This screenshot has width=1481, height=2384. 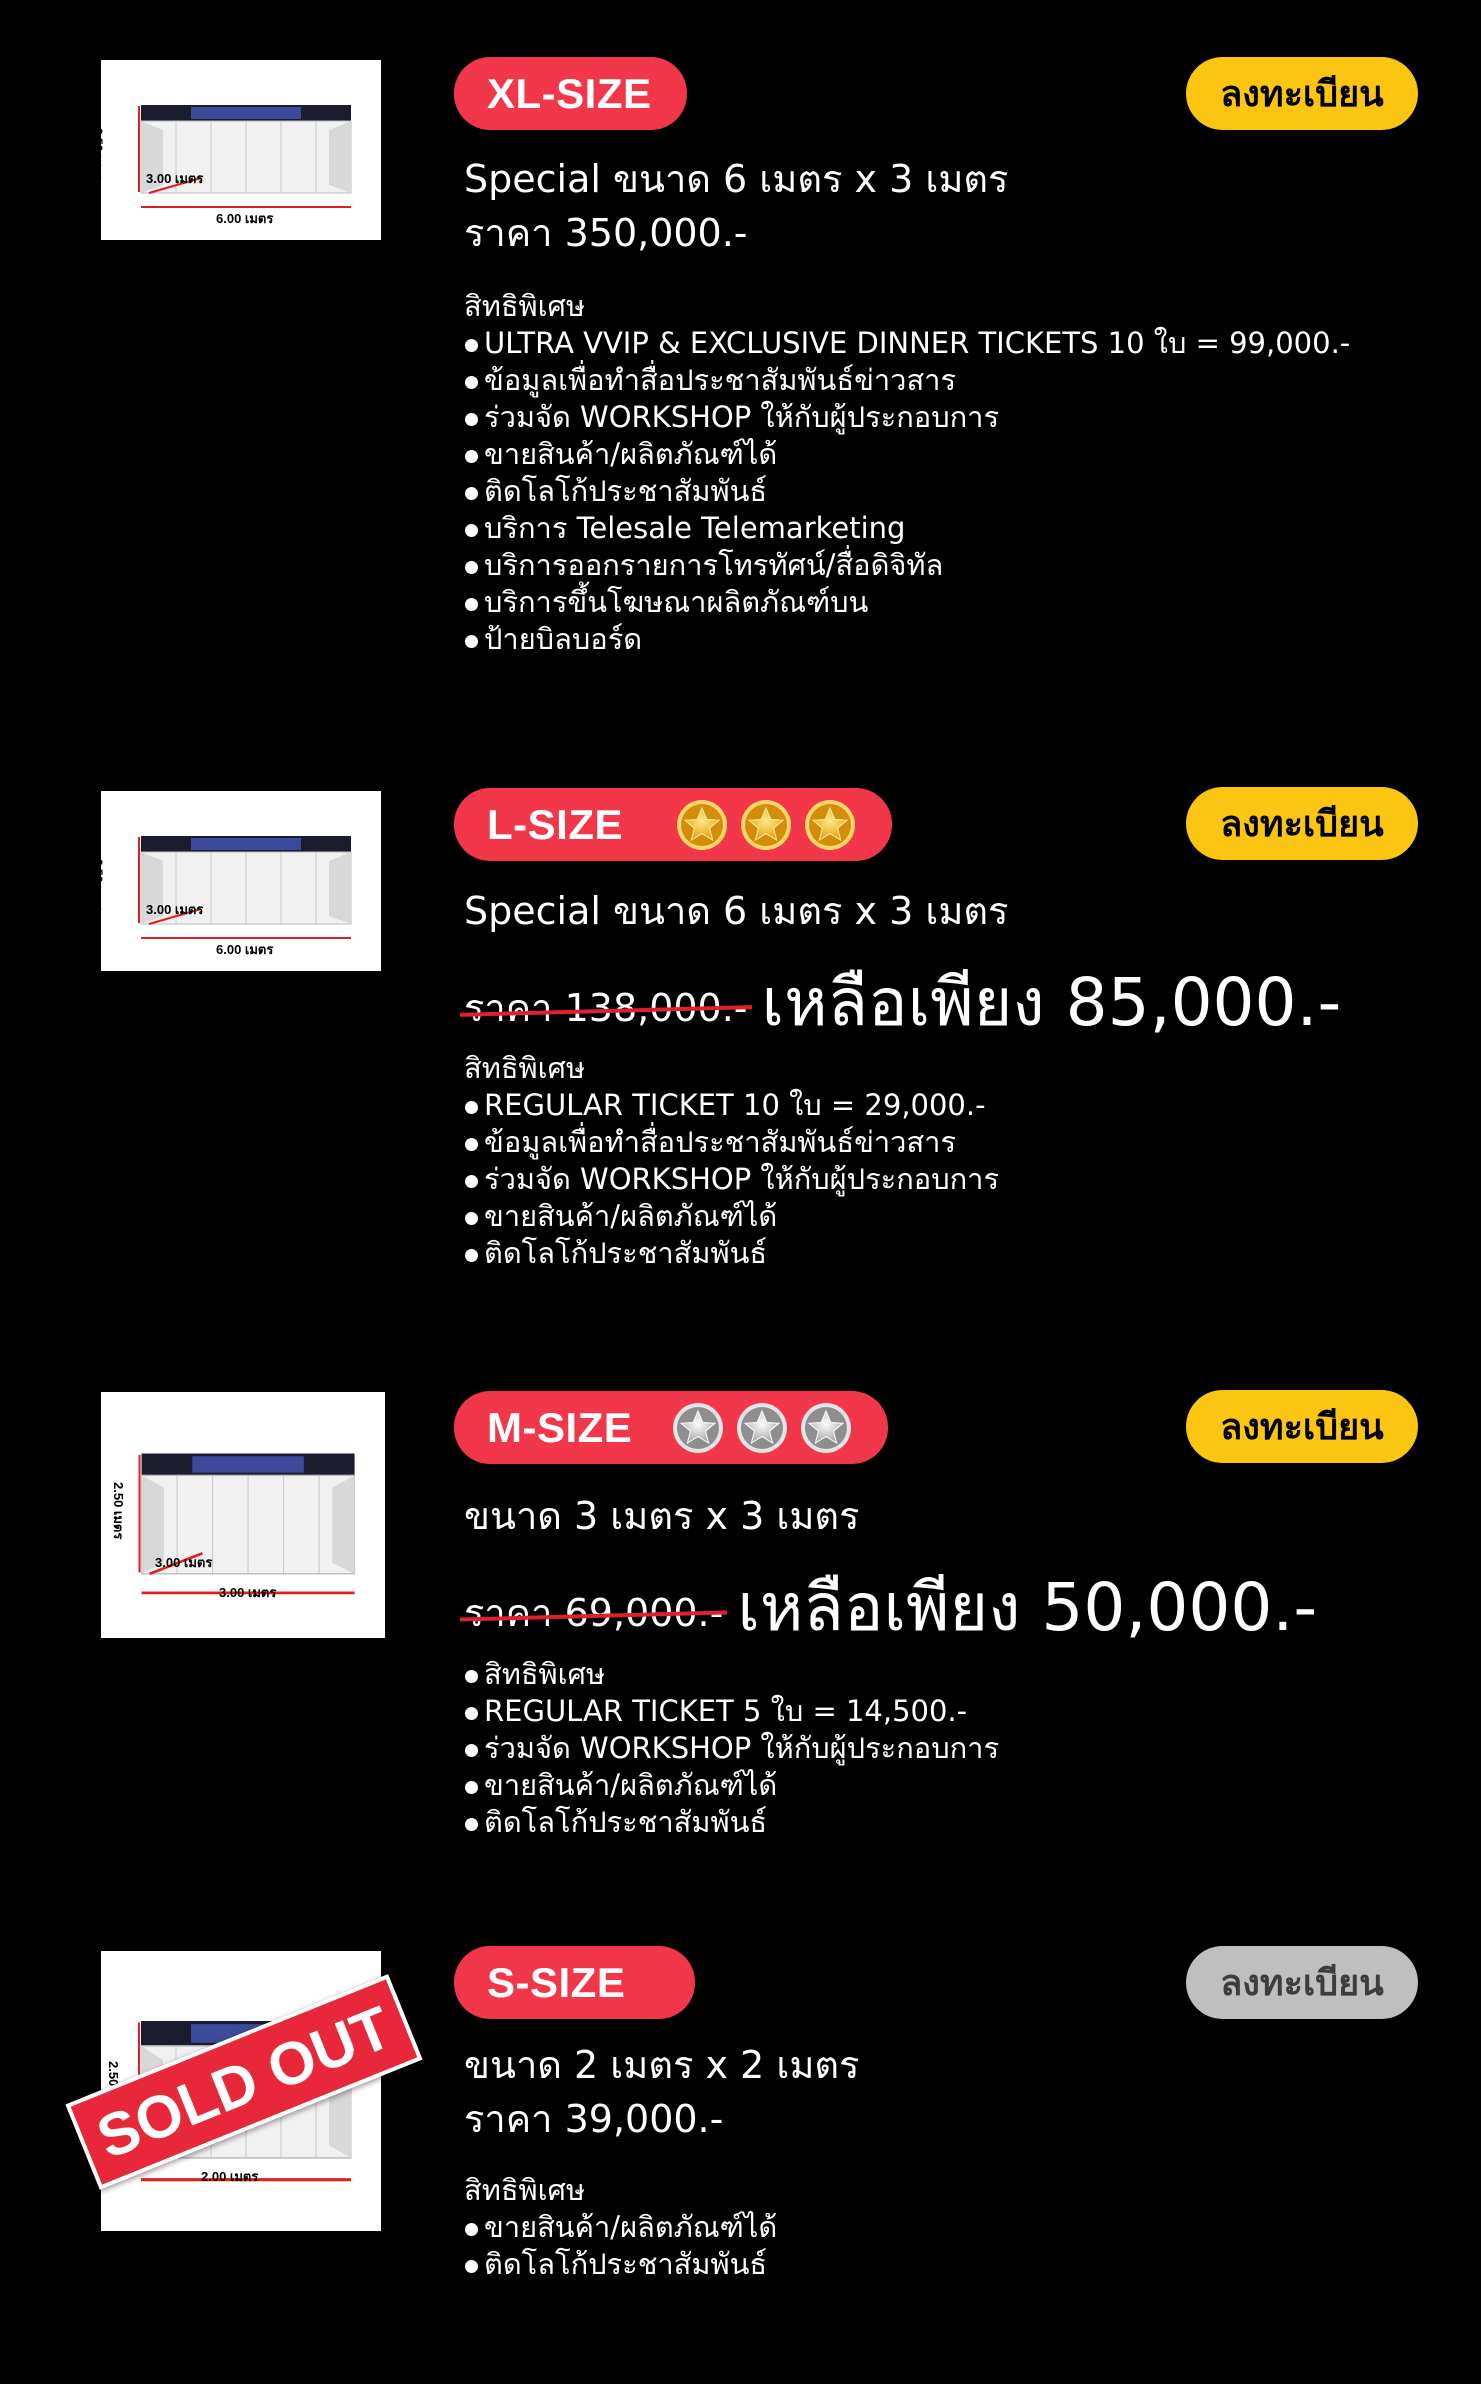 I want to click on size-badge-l: L-SIZE, so click(x=673, y=824).